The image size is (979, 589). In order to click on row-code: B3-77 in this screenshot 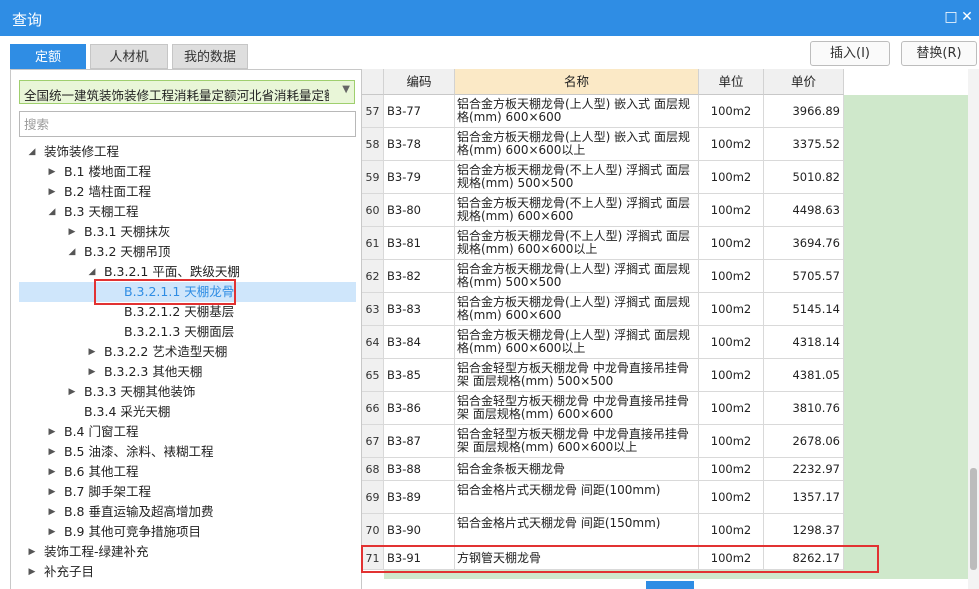, I will do `click(419, 111)`.